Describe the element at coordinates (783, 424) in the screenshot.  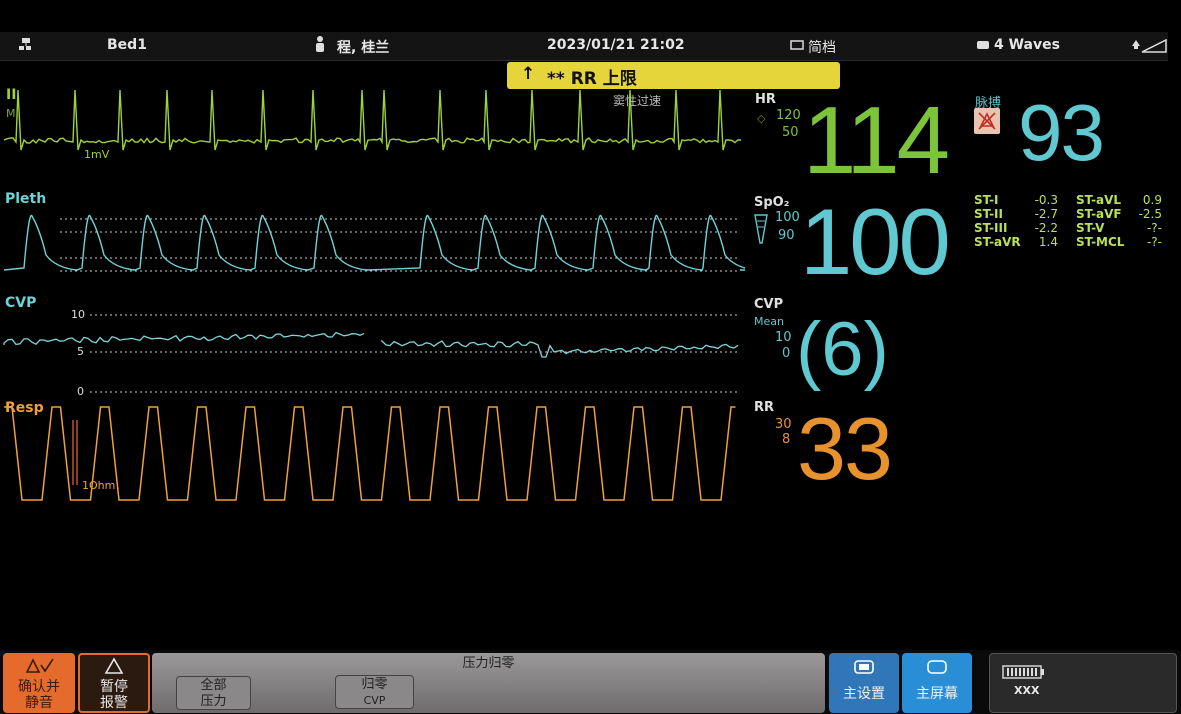
I see `rr-high-limit: 30` at that location.